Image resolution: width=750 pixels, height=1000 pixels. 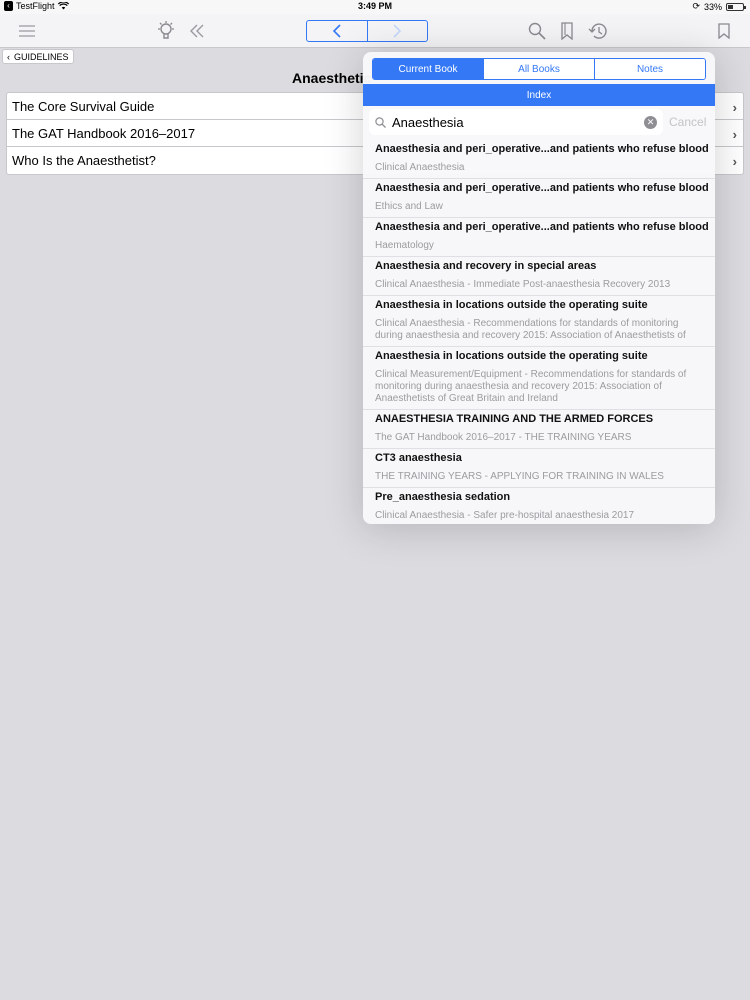 I want to click on top-toolbar, so click(x=375, y=31).